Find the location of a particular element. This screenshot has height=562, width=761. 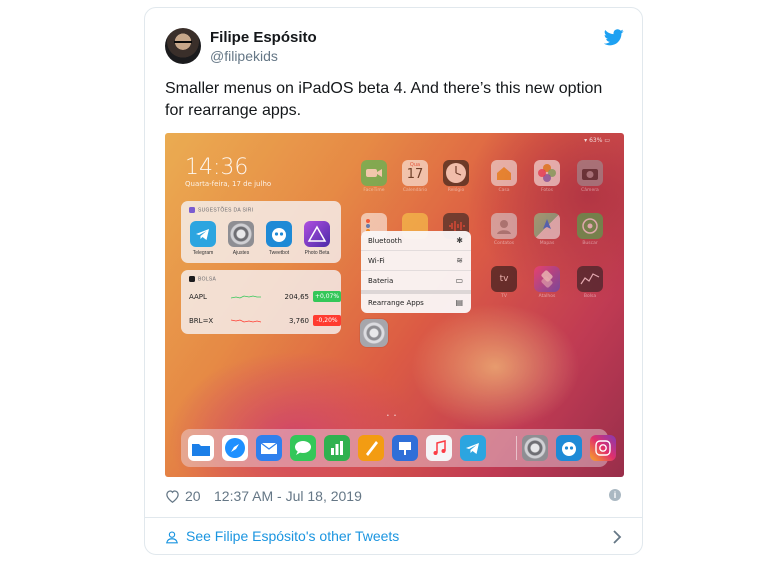

stock-change-badge: -0,20% is located at coordinates (327, 320).